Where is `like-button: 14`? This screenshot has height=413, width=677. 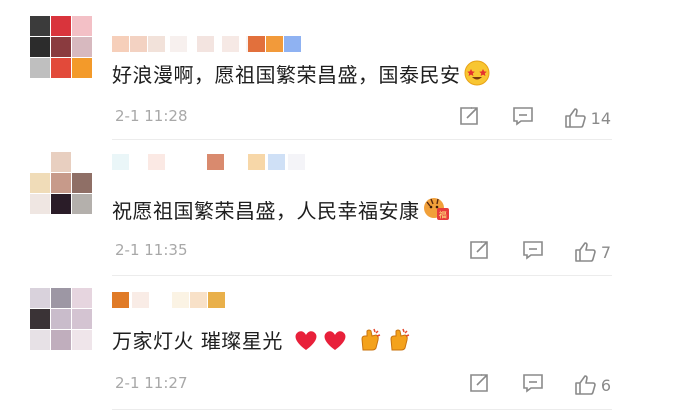 like-button: 14 is located at coordinates (587, 118).